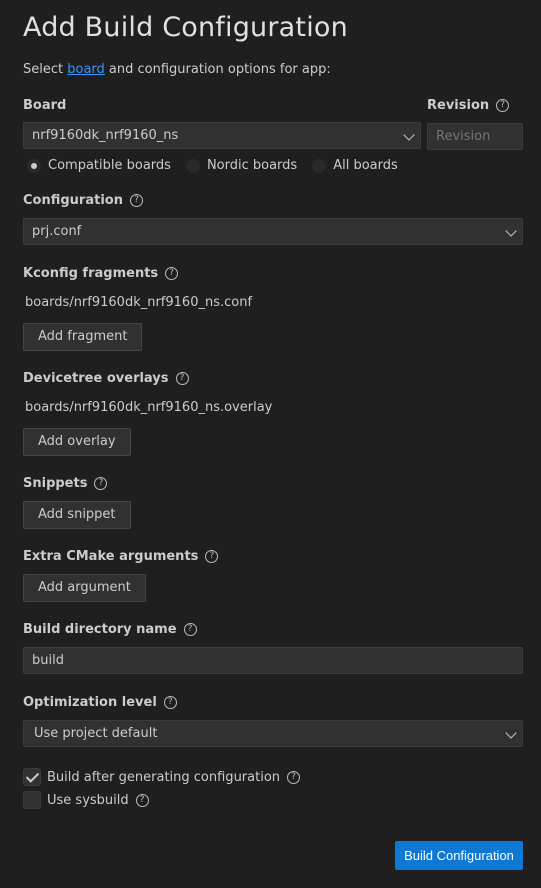  I want to click on build-dir-input: build, so click(273, 660).